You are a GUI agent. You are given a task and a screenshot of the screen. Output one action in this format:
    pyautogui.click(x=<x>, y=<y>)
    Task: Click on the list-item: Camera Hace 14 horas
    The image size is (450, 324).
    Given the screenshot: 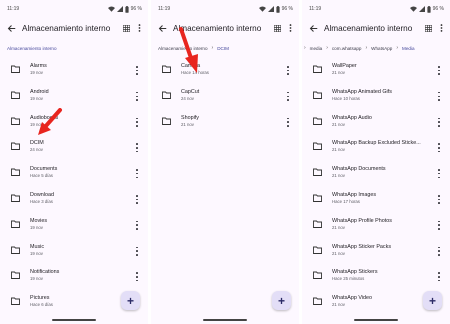 What is the action you would take?
    pyautogui.click(x=225, y=70)
    